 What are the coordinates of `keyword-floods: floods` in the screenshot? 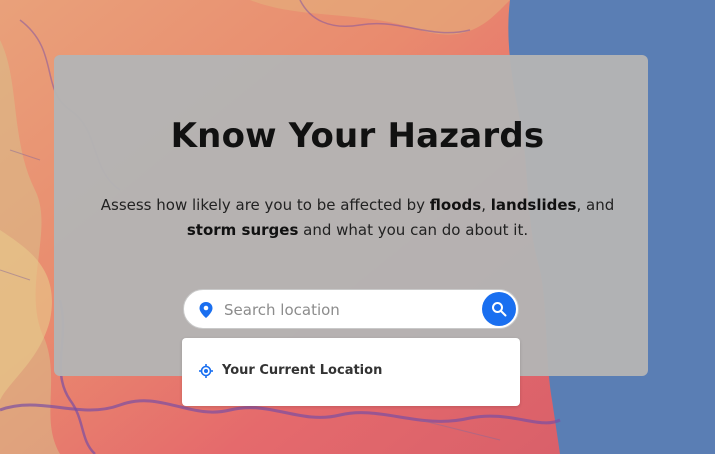 It's located at (455, 205).